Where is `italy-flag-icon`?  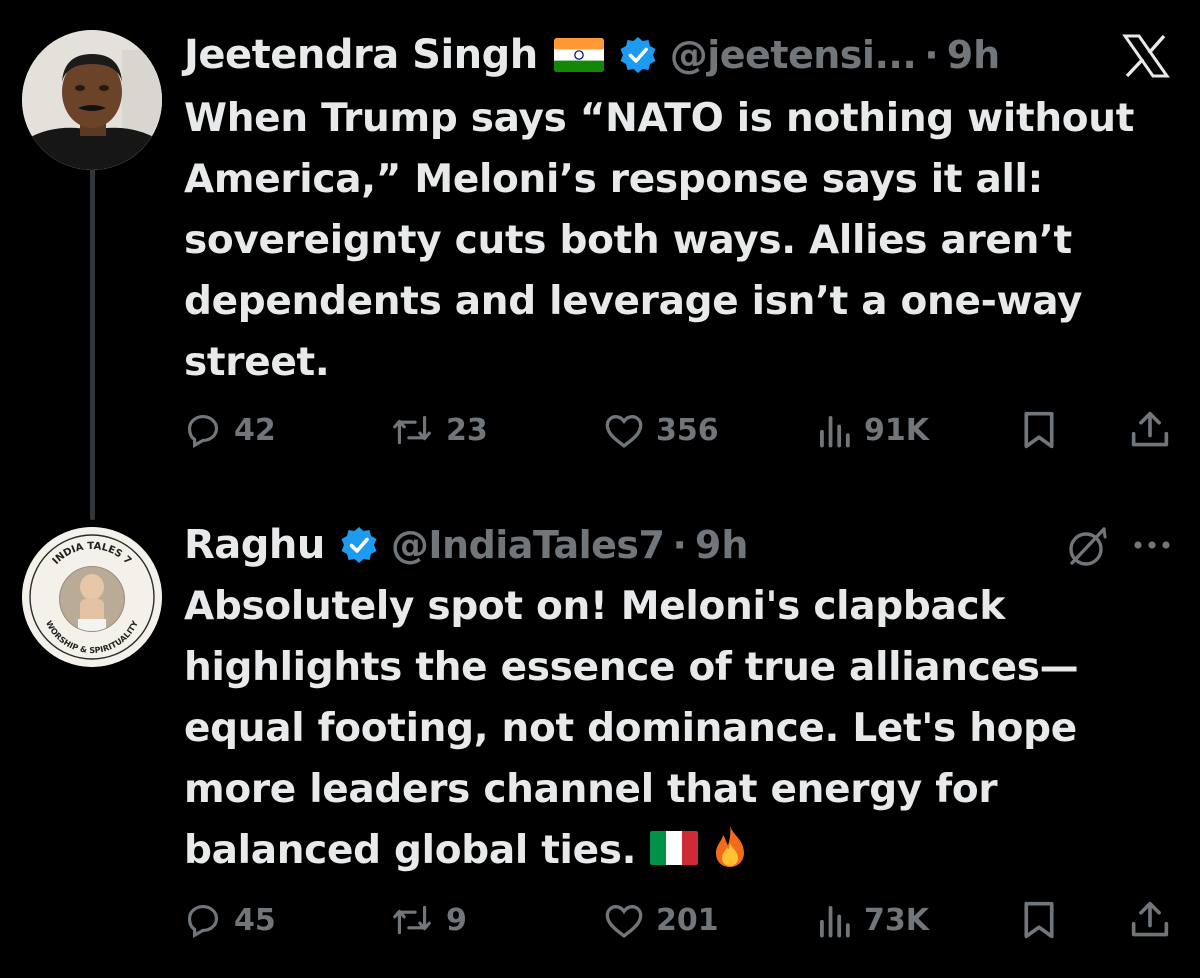
italy-flag-icon is located at coordinates (674, 843).